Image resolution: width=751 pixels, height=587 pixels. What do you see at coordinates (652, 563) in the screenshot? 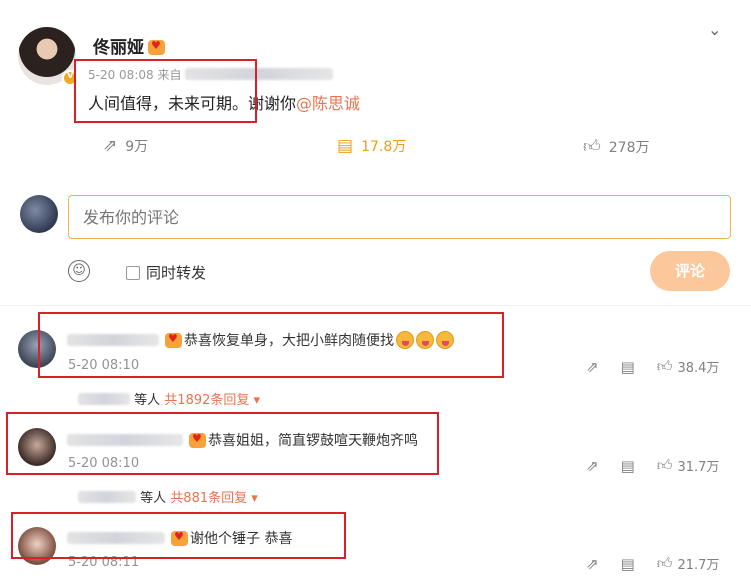
I see `comment-actions: ⇗ ▤ 👍︎ 21.7万` at bounding box center [652, 563].